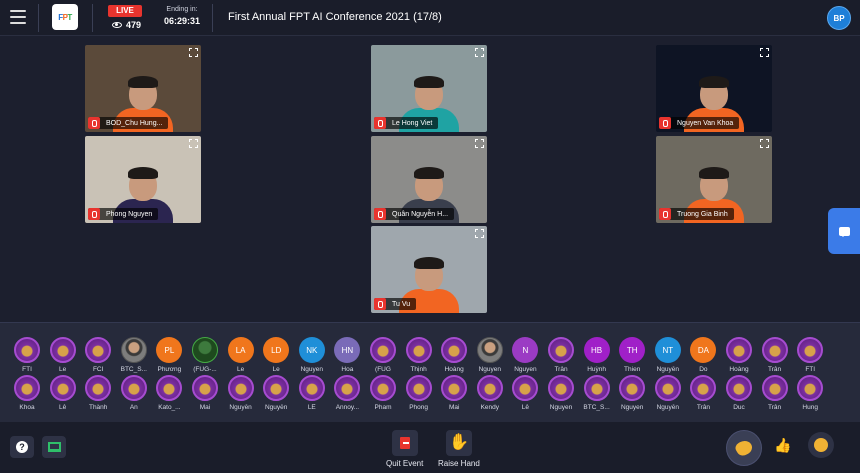  I want to click on participant-item: An, so click(134, 393).